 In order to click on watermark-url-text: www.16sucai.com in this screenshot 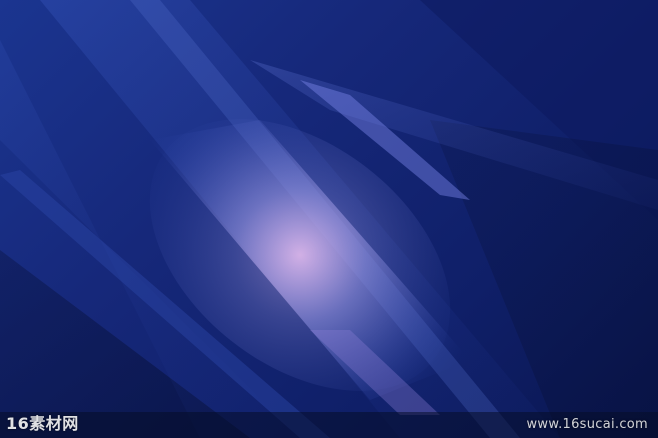, I will do `click(587, 424)`.